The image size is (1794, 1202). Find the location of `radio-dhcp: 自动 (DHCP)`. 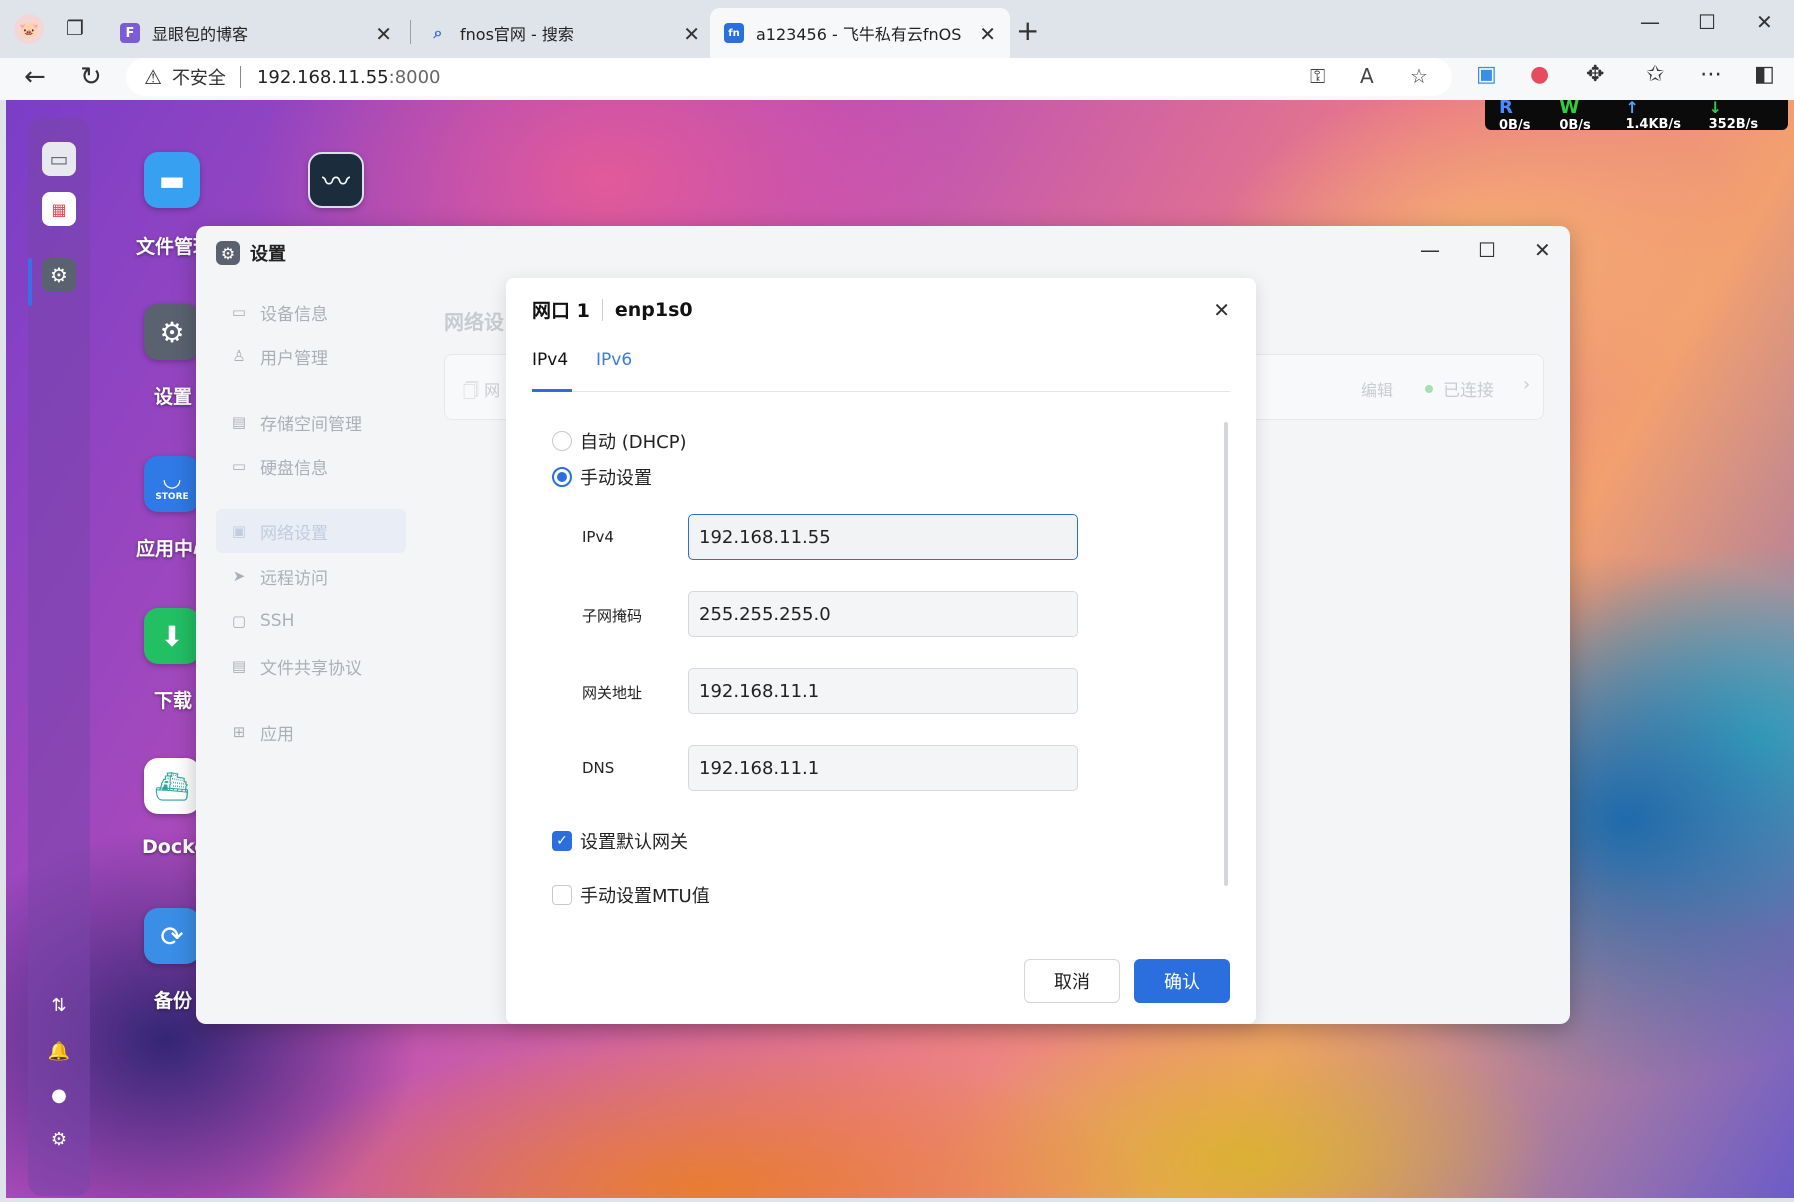

radio-dhcp: 自动 (DHCP) is located at coordinates (619, 441).